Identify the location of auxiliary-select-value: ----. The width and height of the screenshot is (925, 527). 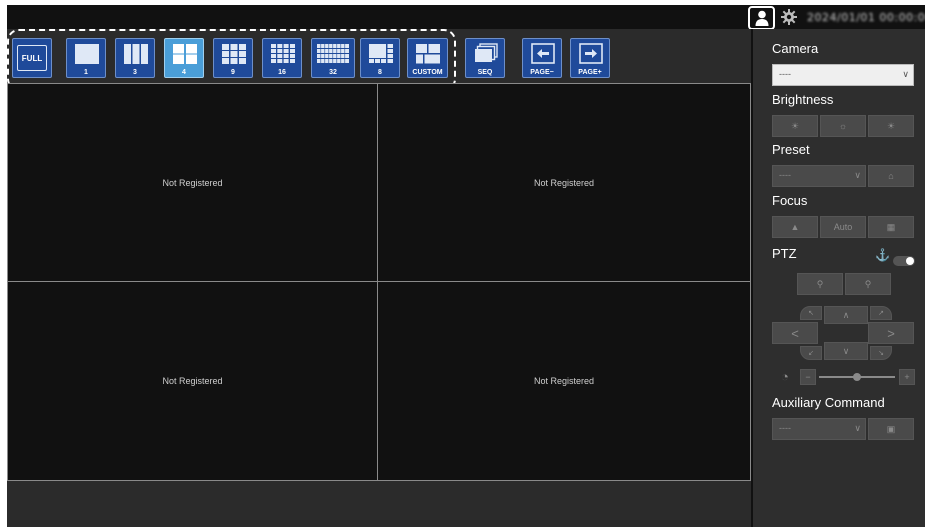
(785, 428).